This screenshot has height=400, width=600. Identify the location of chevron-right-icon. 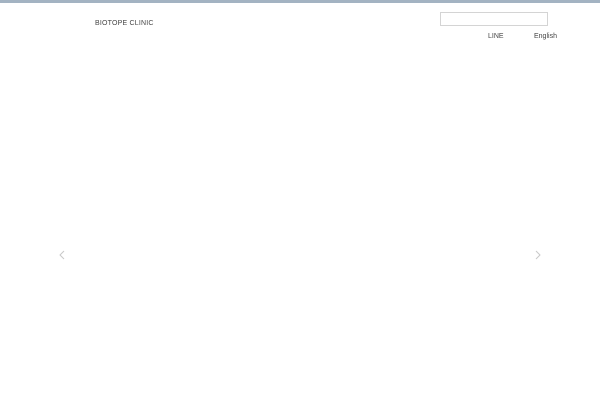
(538, 255).